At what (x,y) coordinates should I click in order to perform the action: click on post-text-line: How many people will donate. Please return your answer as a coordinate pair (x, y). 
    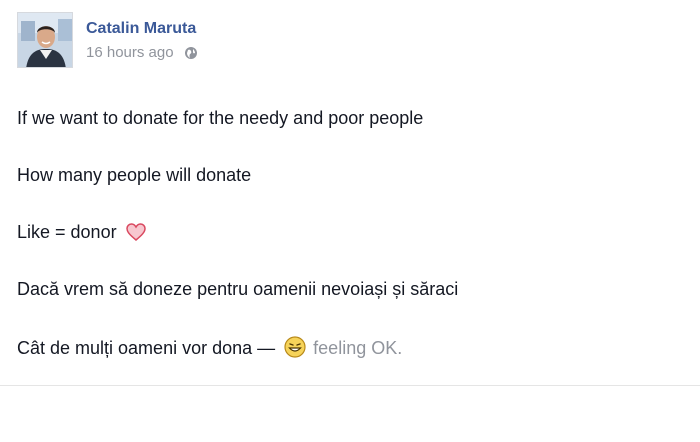
    Looking at the image, I should click on (134, 175).